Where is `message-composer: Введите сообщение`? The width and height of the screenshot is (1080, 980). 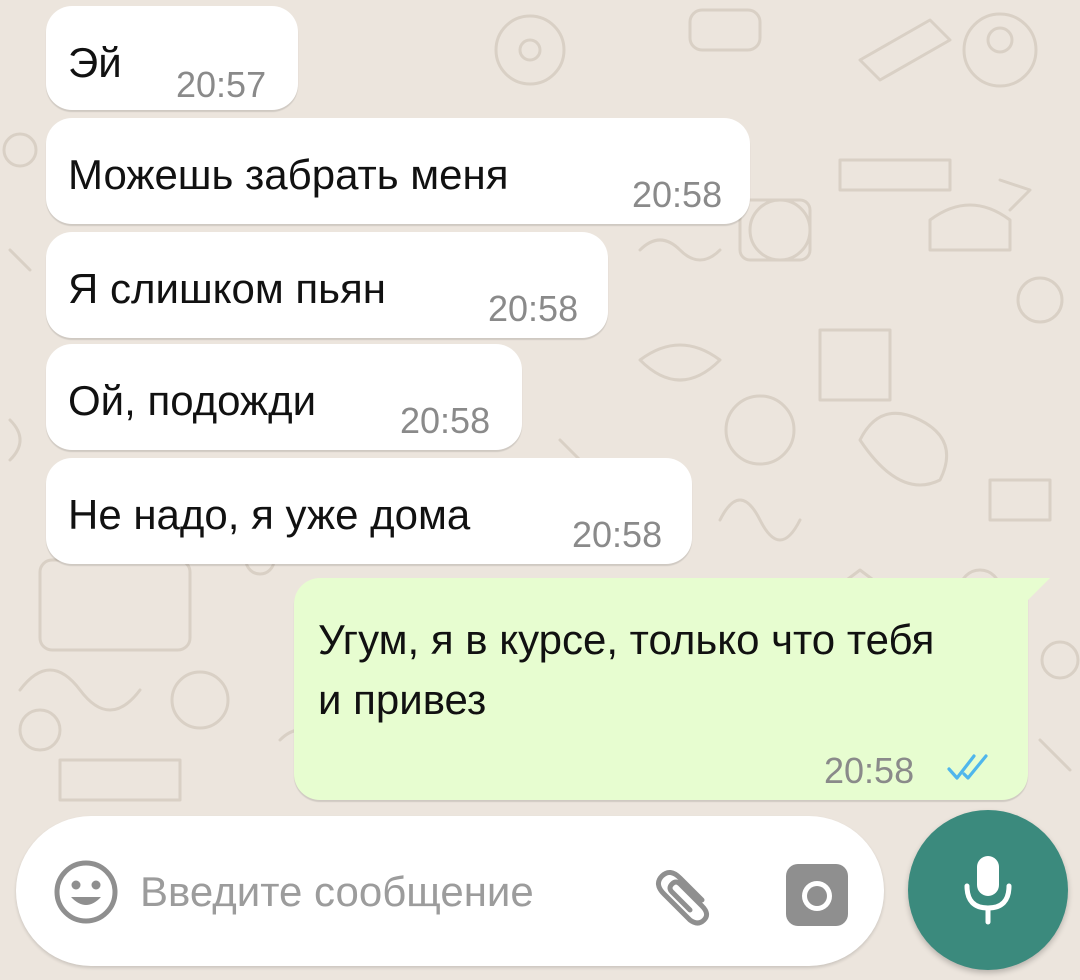
message-composer: Введите сообщение is located at coordinates (450, 891).